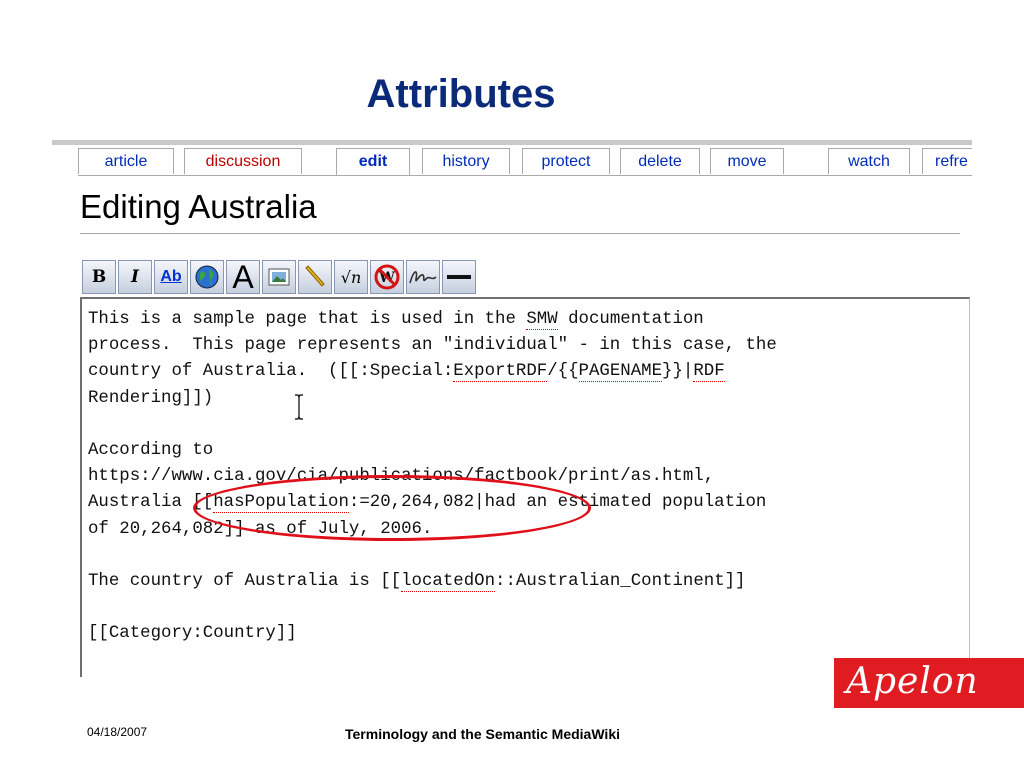 This screenshot has width=1024, height=768. What do you see at coordinates (373, 162) in the screenshot?
I see `tab-edit: edit` at bounding box center [373, 162].